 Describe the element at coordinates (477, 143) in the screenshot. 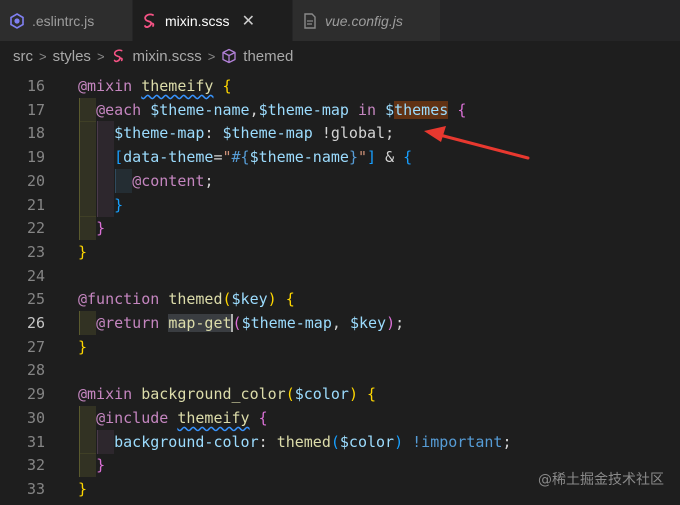

I see `red-arrow-annotation` at that location.